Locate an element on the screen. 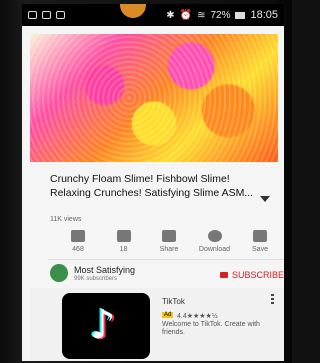 The width and height of the screenshot is (320, 363). more-options-icon is located at coordinates (272, 299).